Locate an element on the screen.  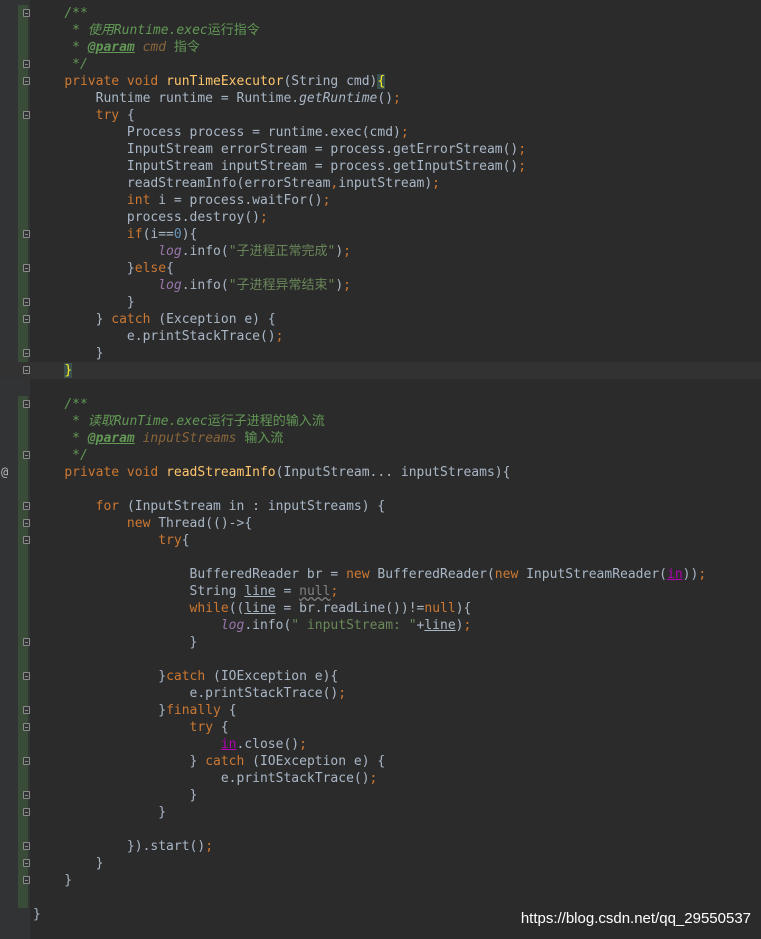
code-token: e.printStackTrace() is located at coordinates (186, 693).